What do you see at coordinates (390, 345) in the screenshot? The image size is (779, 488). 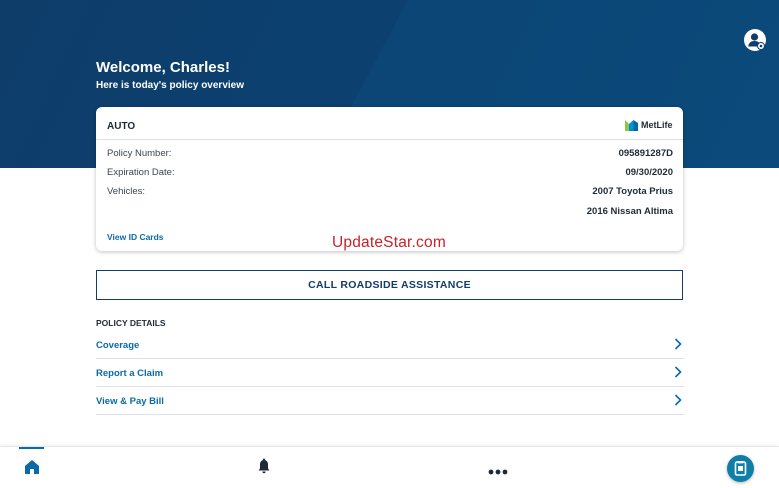 I see `coverage-item: Coverage` at bounding box center [390, 345].